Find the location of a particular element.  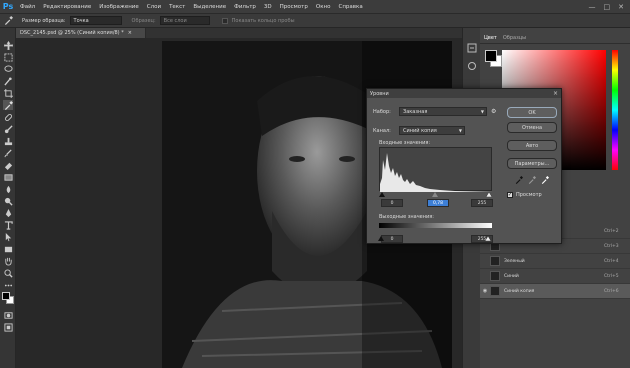

auto-button: Авто is located at coordinates (532, 145).